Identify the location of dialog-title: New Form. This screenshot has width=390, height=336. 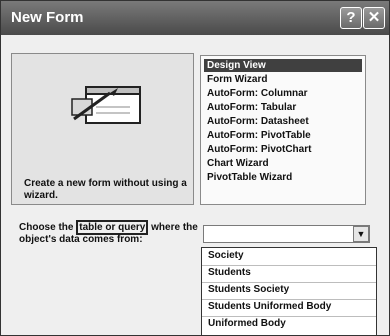
(47, 17).